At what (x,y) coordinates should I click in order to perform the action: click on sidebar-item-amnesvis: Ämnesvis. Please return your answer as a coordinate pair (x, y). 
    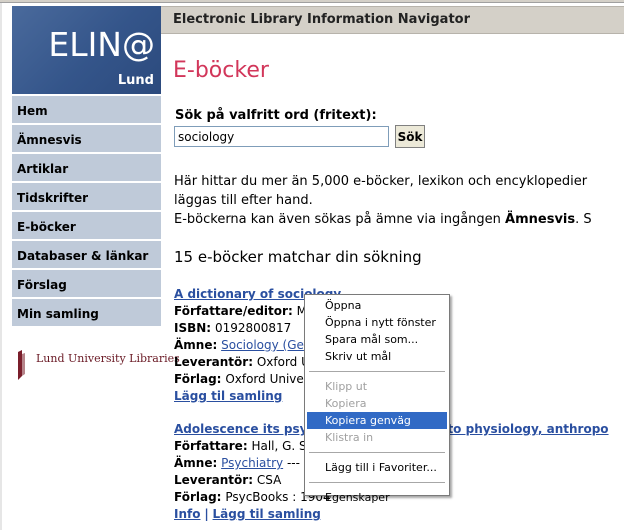
    Looking at the image, I should click on (86, 139).